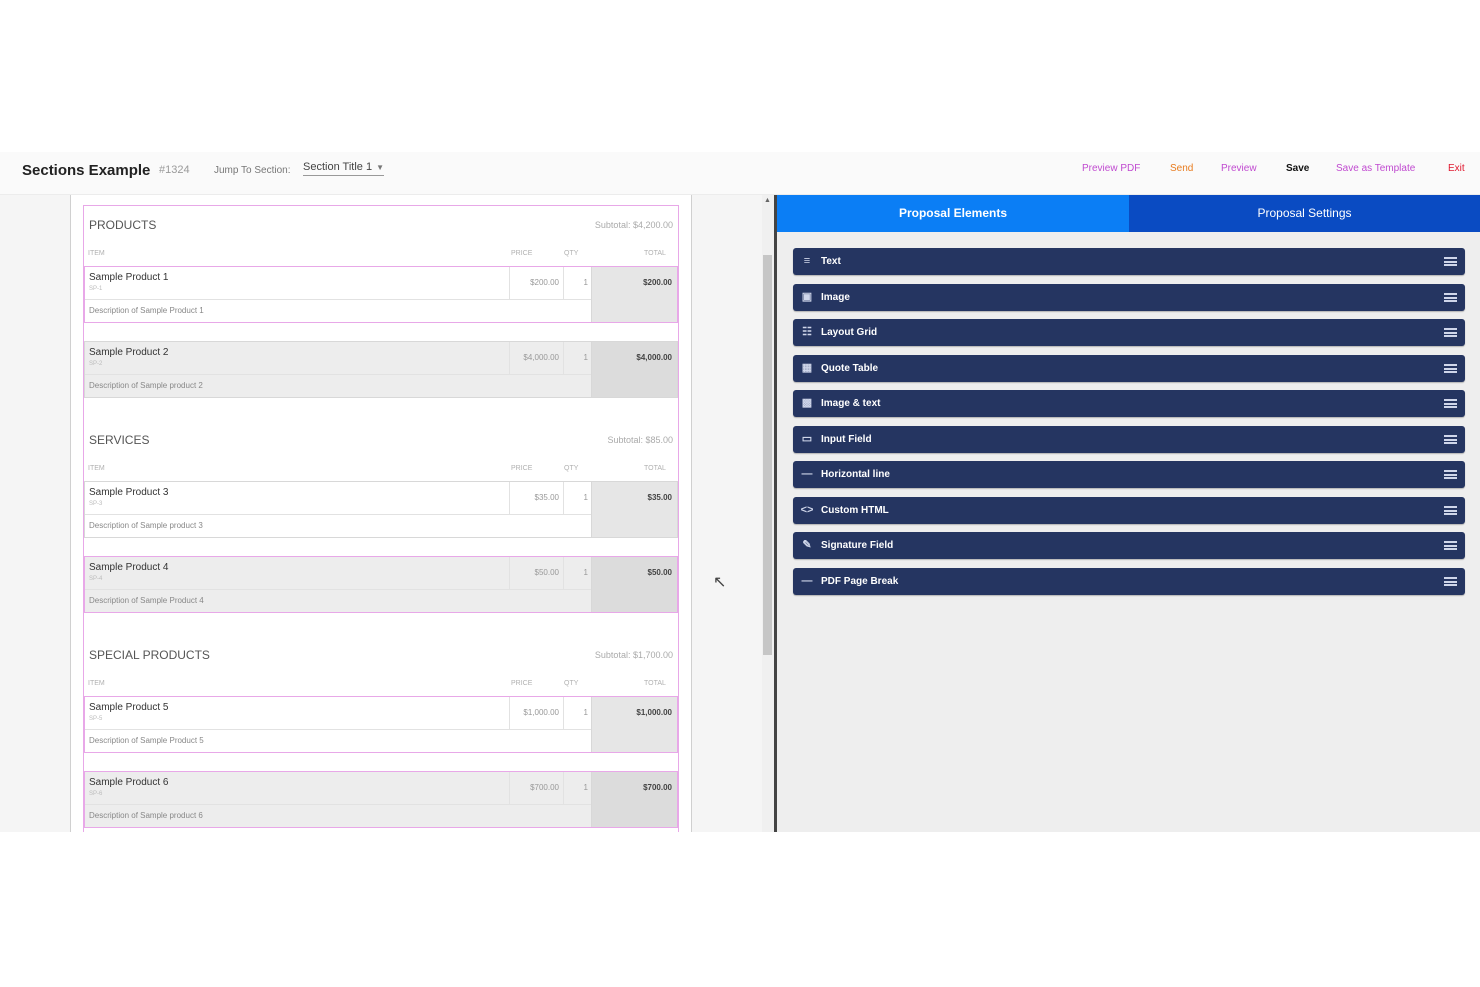 The width and height of the screenshot is (1480, 987). What do you see at coordinates (1375, 168) in the screenshot?
I see `save-as-template-button: Save as Template` at bounding box center [1375, 168].